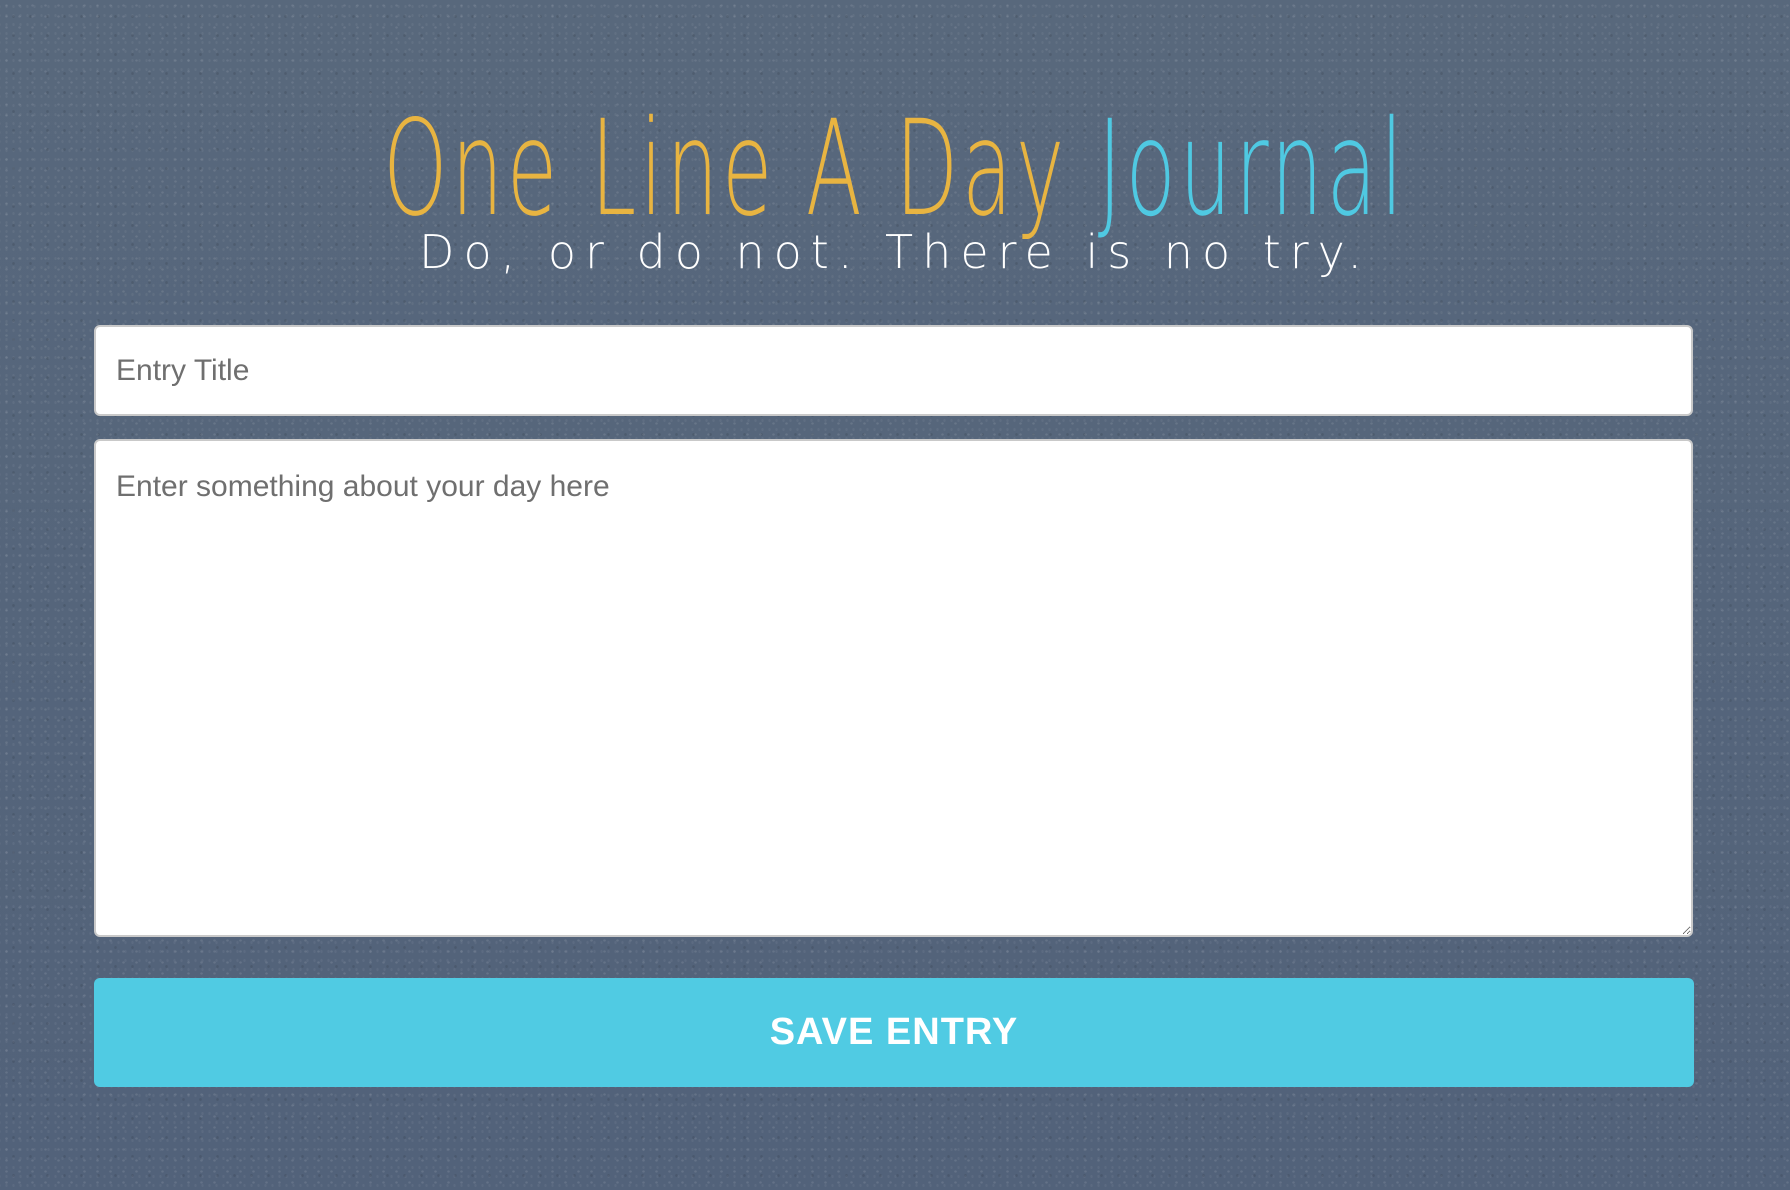  I want to click on save-entry-button: SAVE ENTRY, so click(894, 1032).